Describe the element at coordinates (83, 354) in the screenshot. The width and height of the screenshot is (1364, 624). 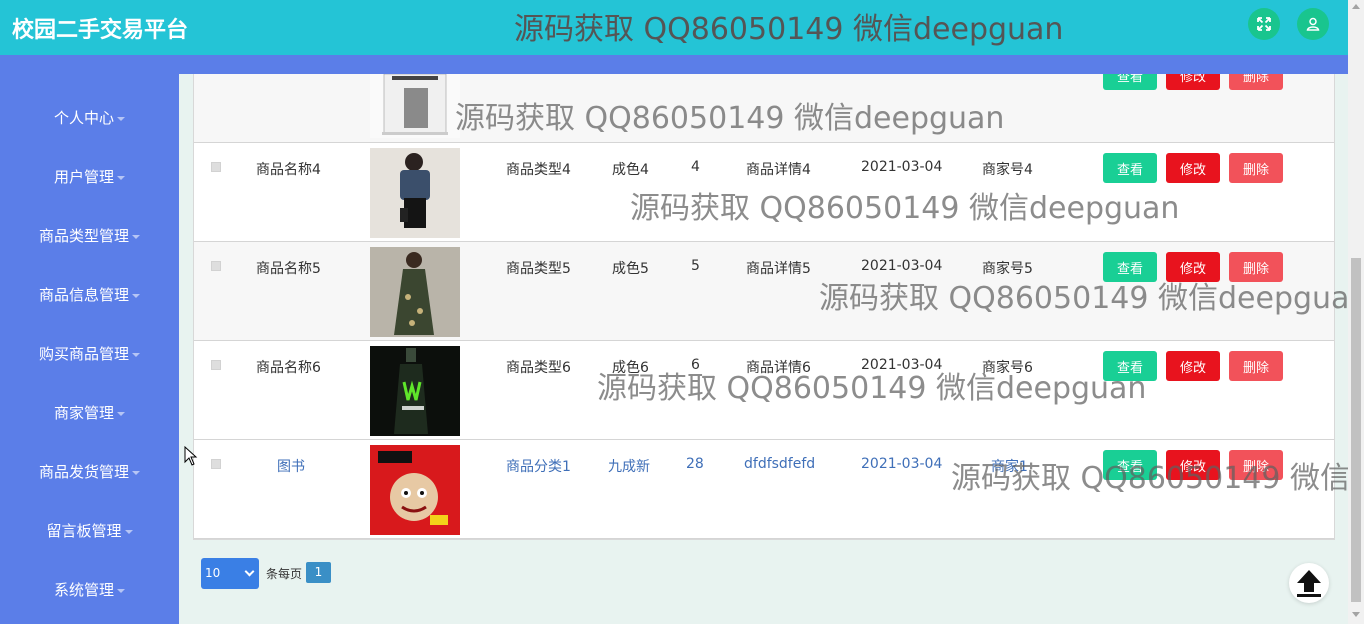
I see `sidebar-item-label: 购买商品管理` at that location.